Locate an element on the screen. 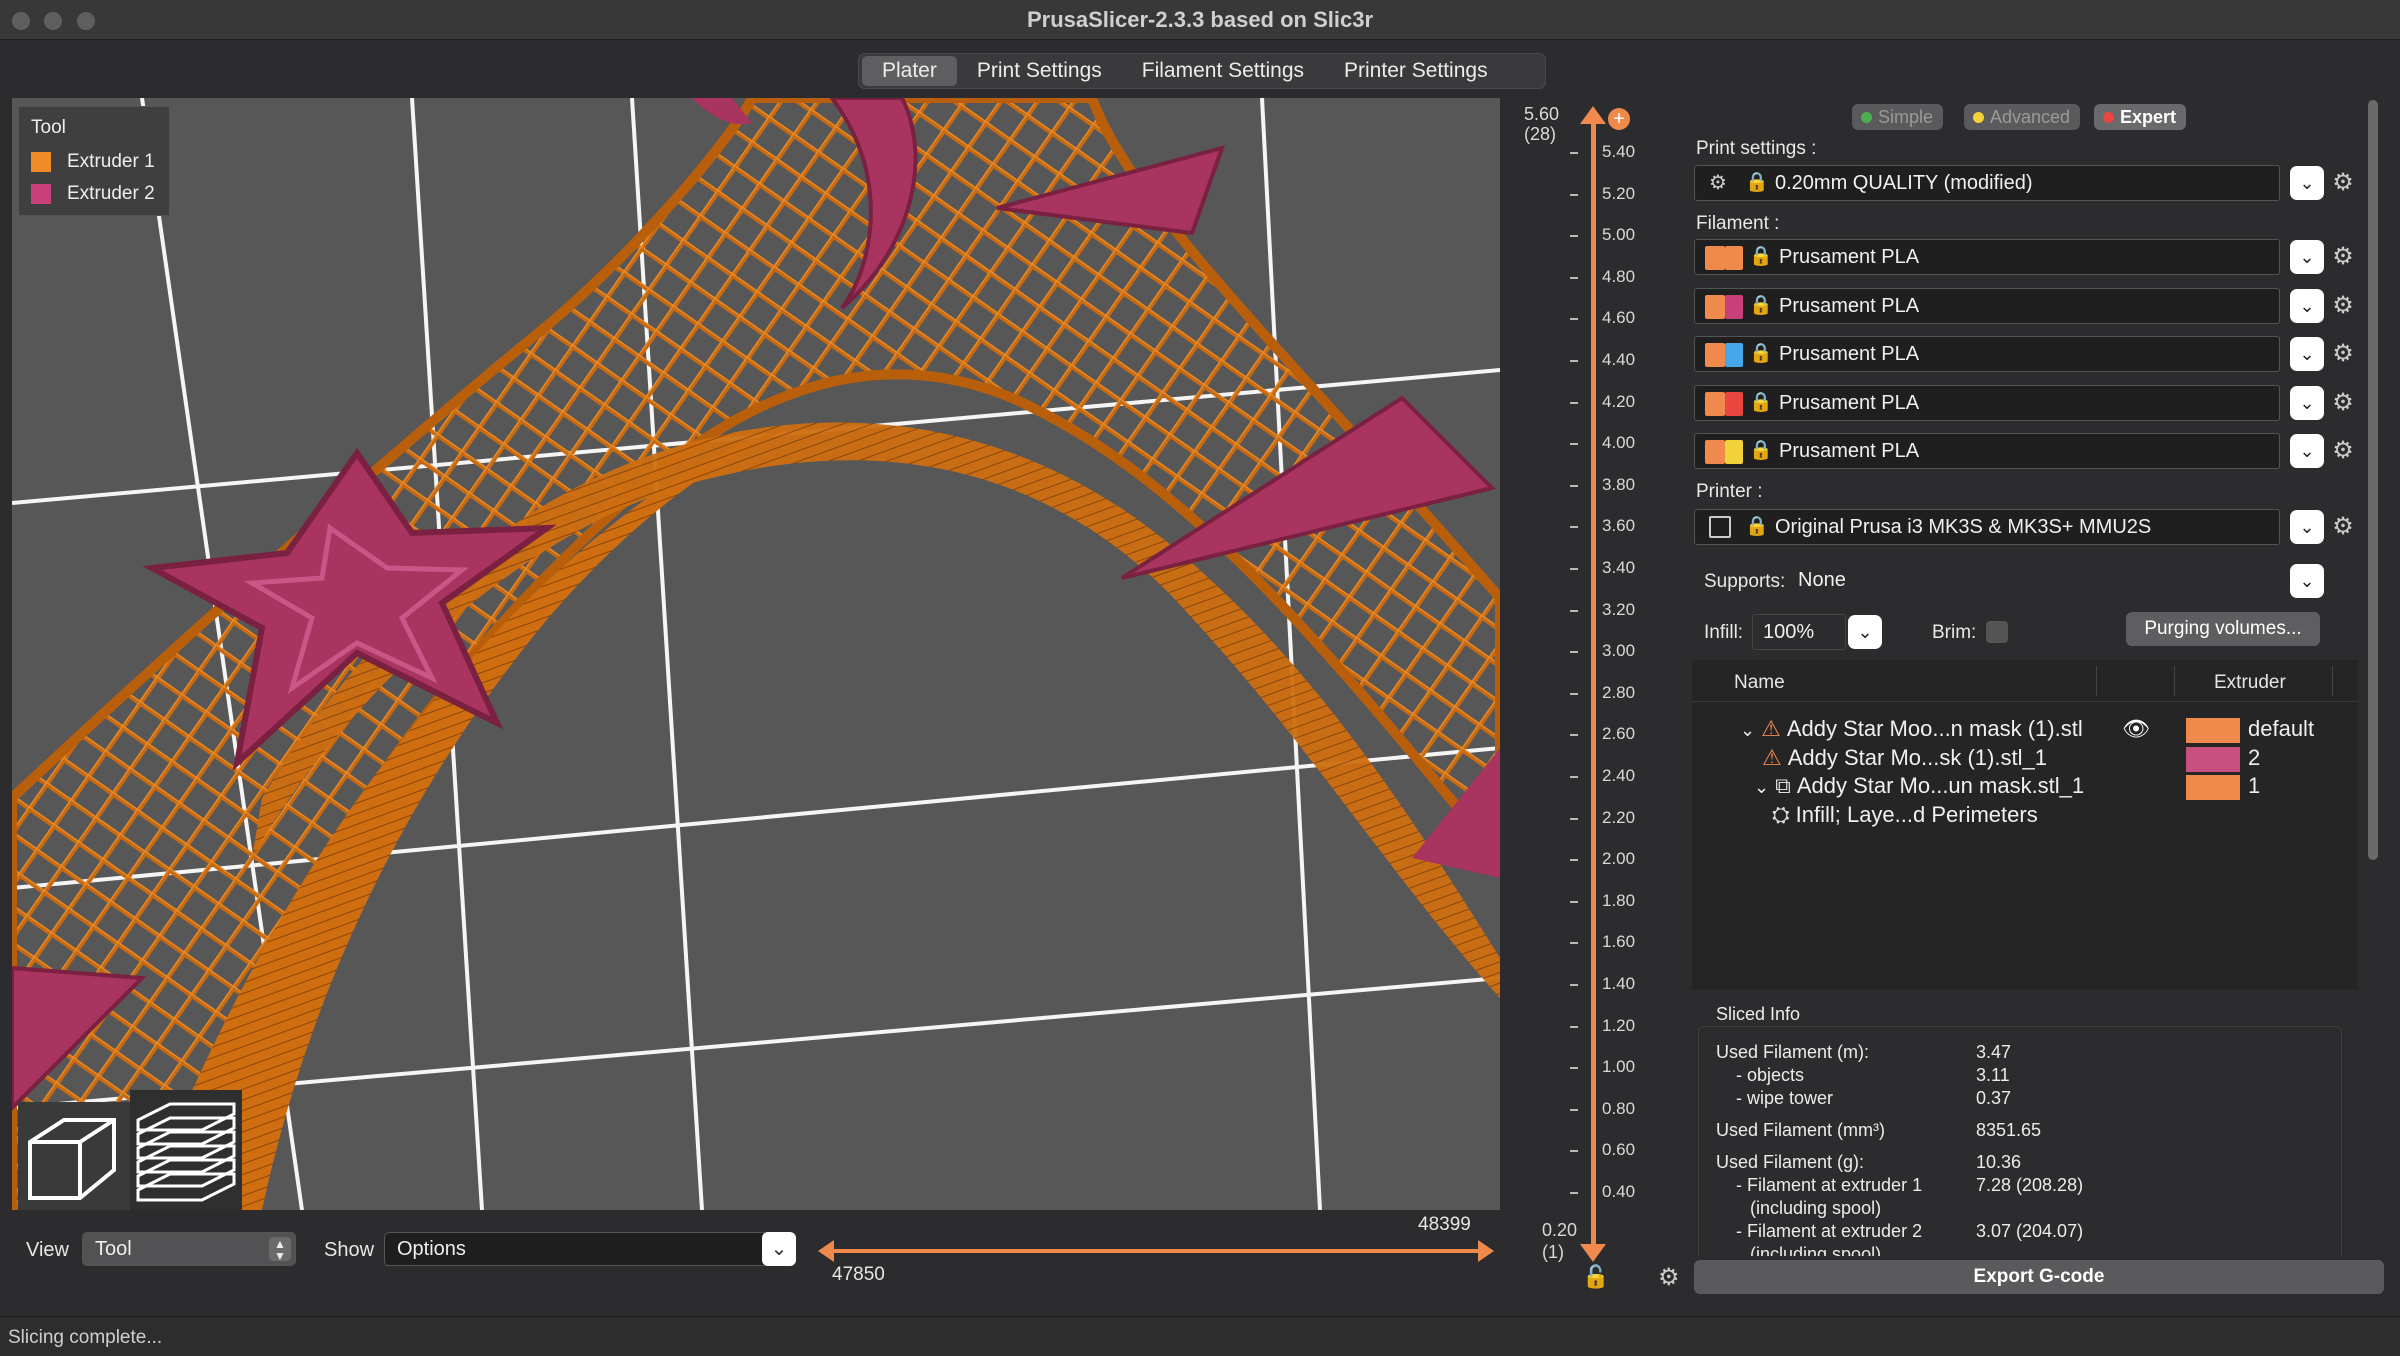 The image size is (2400, 1356). extruder-1-swatch is located at coordinates (41, 162).